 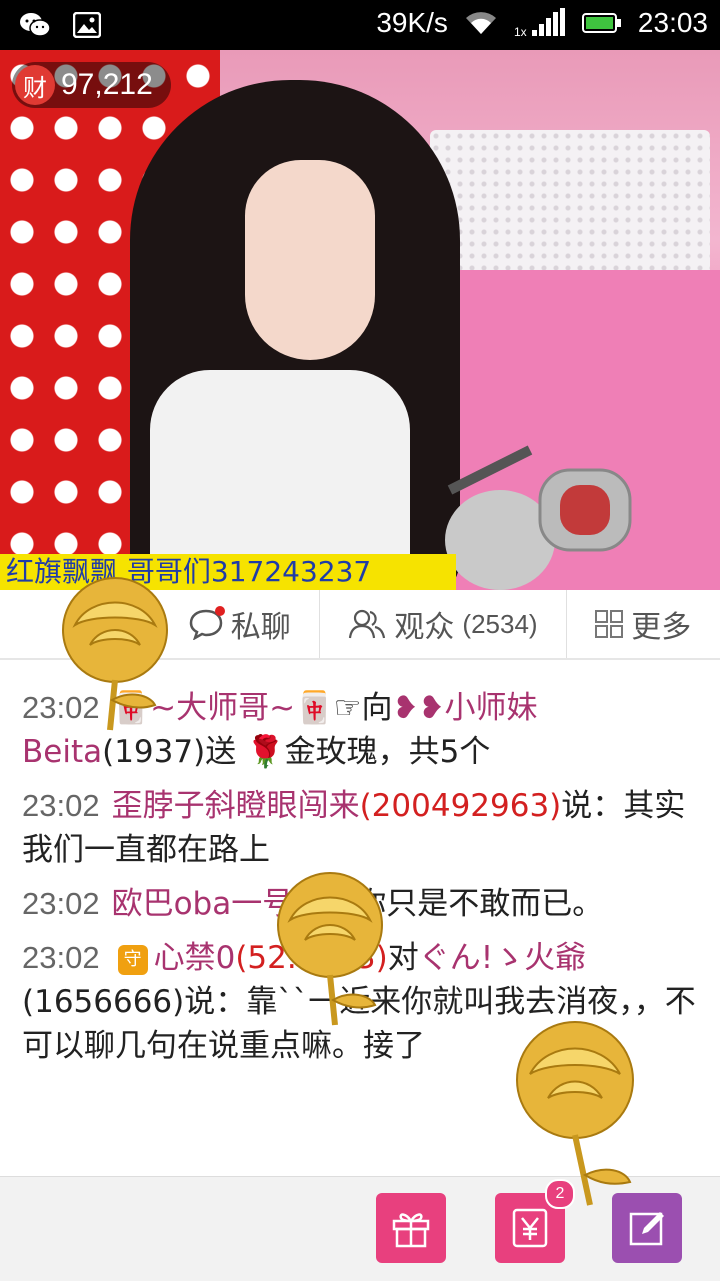 I want to click on user-name: 歪脖子斜瞪眼闯来, so click(x=236, y=806).